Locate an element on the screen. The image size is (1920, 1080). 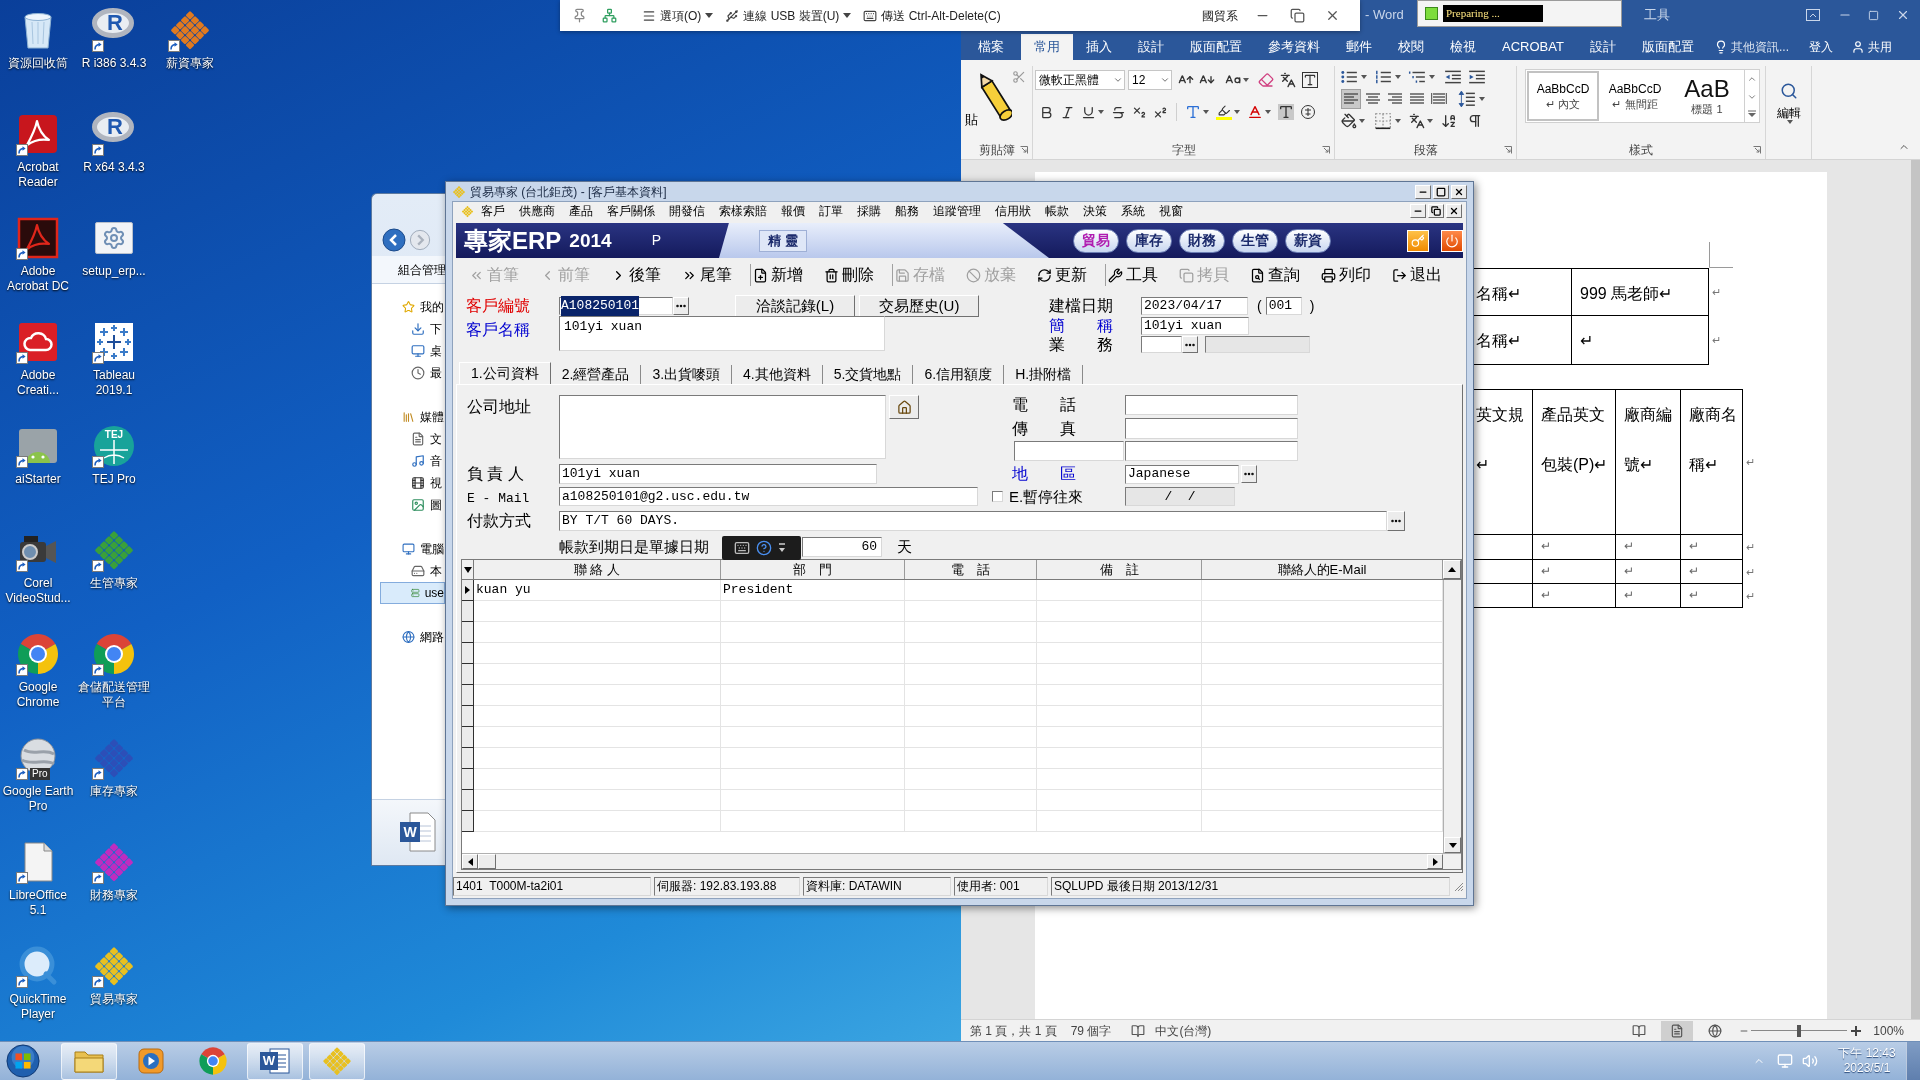
module-button: 貿易 is located at coordinates (1096, 240).